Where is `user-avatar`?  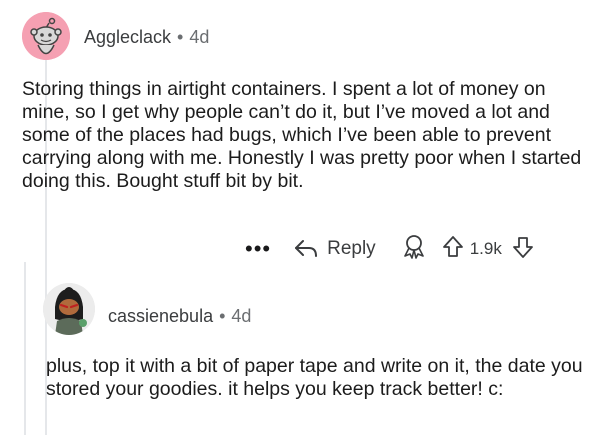 user-avatar is located at coordinates (46, 36).